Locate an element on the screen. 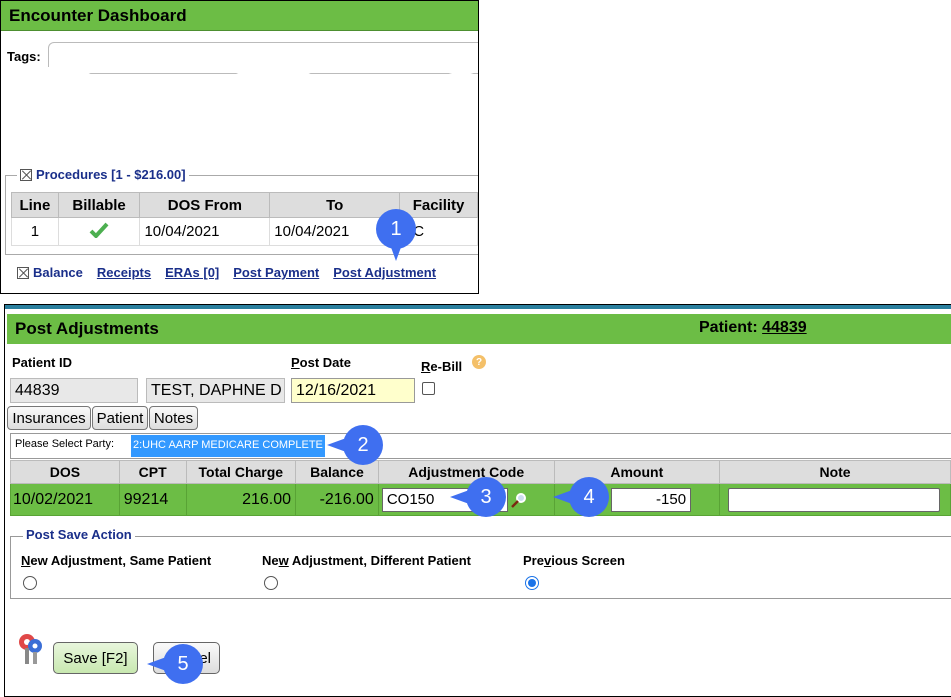  column-header-line: Line is located at coordinates (35, 205).